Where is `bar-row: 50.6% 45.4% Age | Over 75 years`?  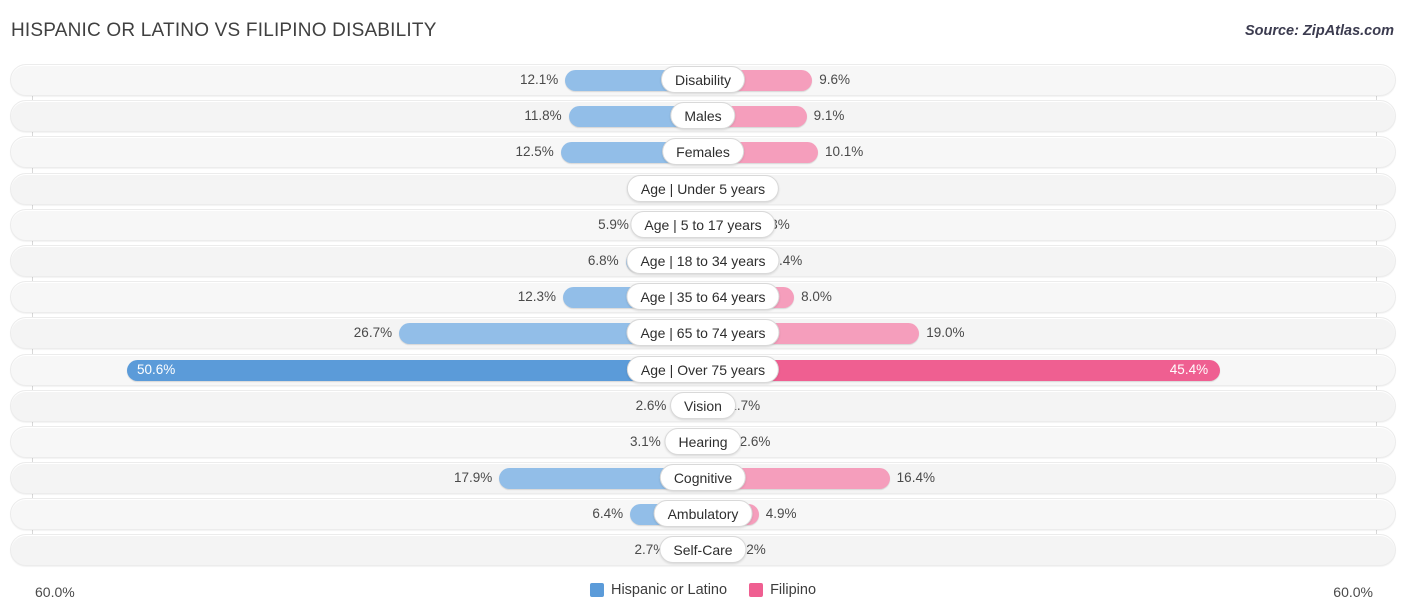 bar-row: 50.6% 45.4% Age | Over 75 years is located at coordinates (703, 369).